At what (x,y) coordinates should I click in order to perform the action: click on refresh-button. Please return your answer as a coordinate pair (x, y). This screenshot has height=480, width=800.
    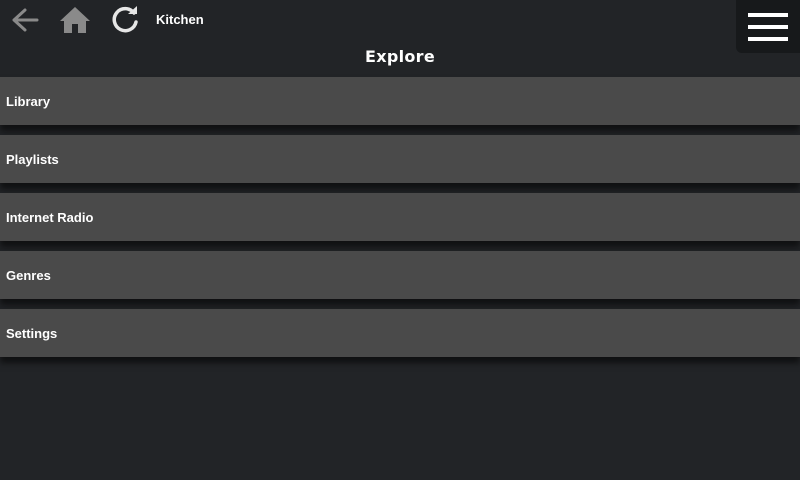
    Looking at the image, I should click on (125, 20).